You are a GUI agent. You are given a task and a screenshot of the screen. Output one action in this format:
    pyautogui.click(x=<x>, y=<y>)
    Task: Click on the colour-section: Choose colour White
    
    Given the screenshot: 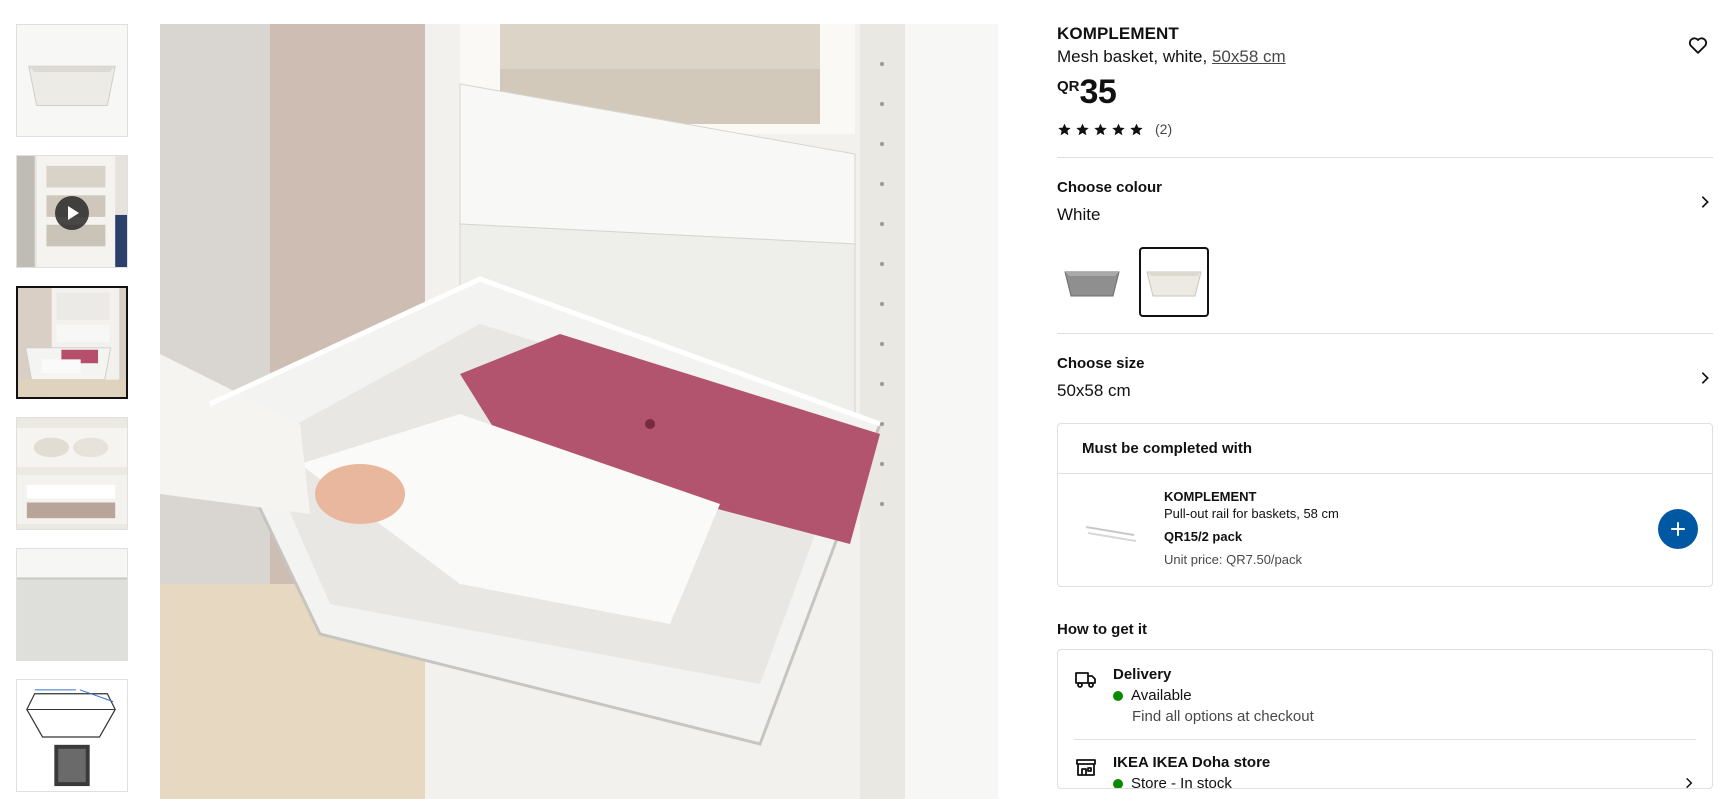 What is the action you would take?
    pyautogui.click(x=1385, y=237)
    